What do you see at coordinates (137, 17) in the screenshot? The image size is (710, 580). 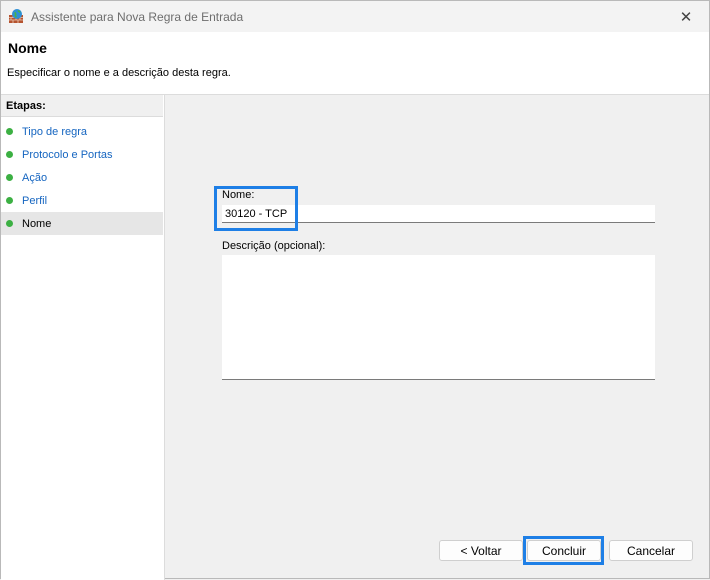 I see `window-title: Assistente para Nova Regra de Entrada` at bounding box center [137, 17].